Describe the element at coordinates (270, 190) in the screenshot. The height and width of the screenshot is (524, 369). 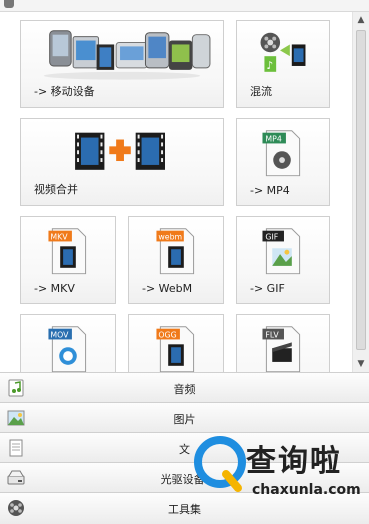
I see `tile-label: -> MP4` at that location.